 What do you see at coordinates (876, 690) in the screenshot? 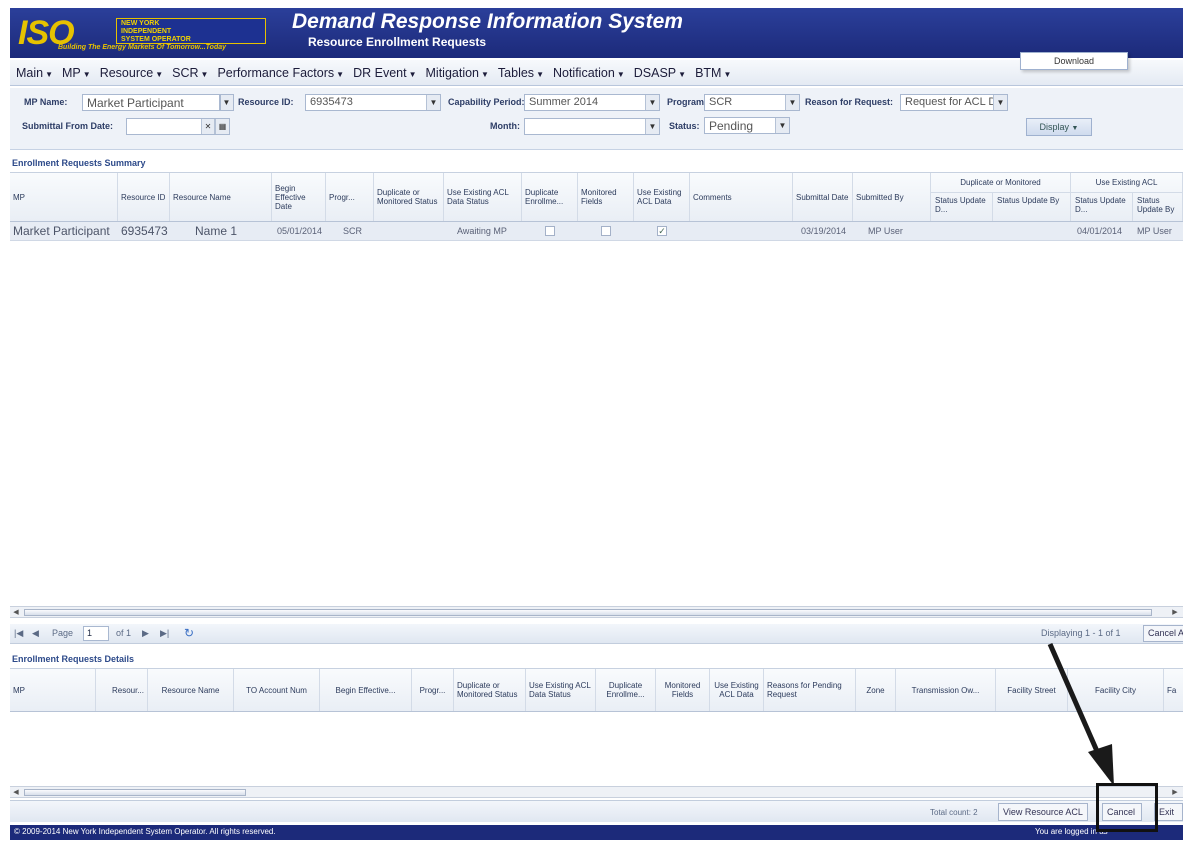
I see `dcol-zone: Zone` at bounding box center [876, 690].